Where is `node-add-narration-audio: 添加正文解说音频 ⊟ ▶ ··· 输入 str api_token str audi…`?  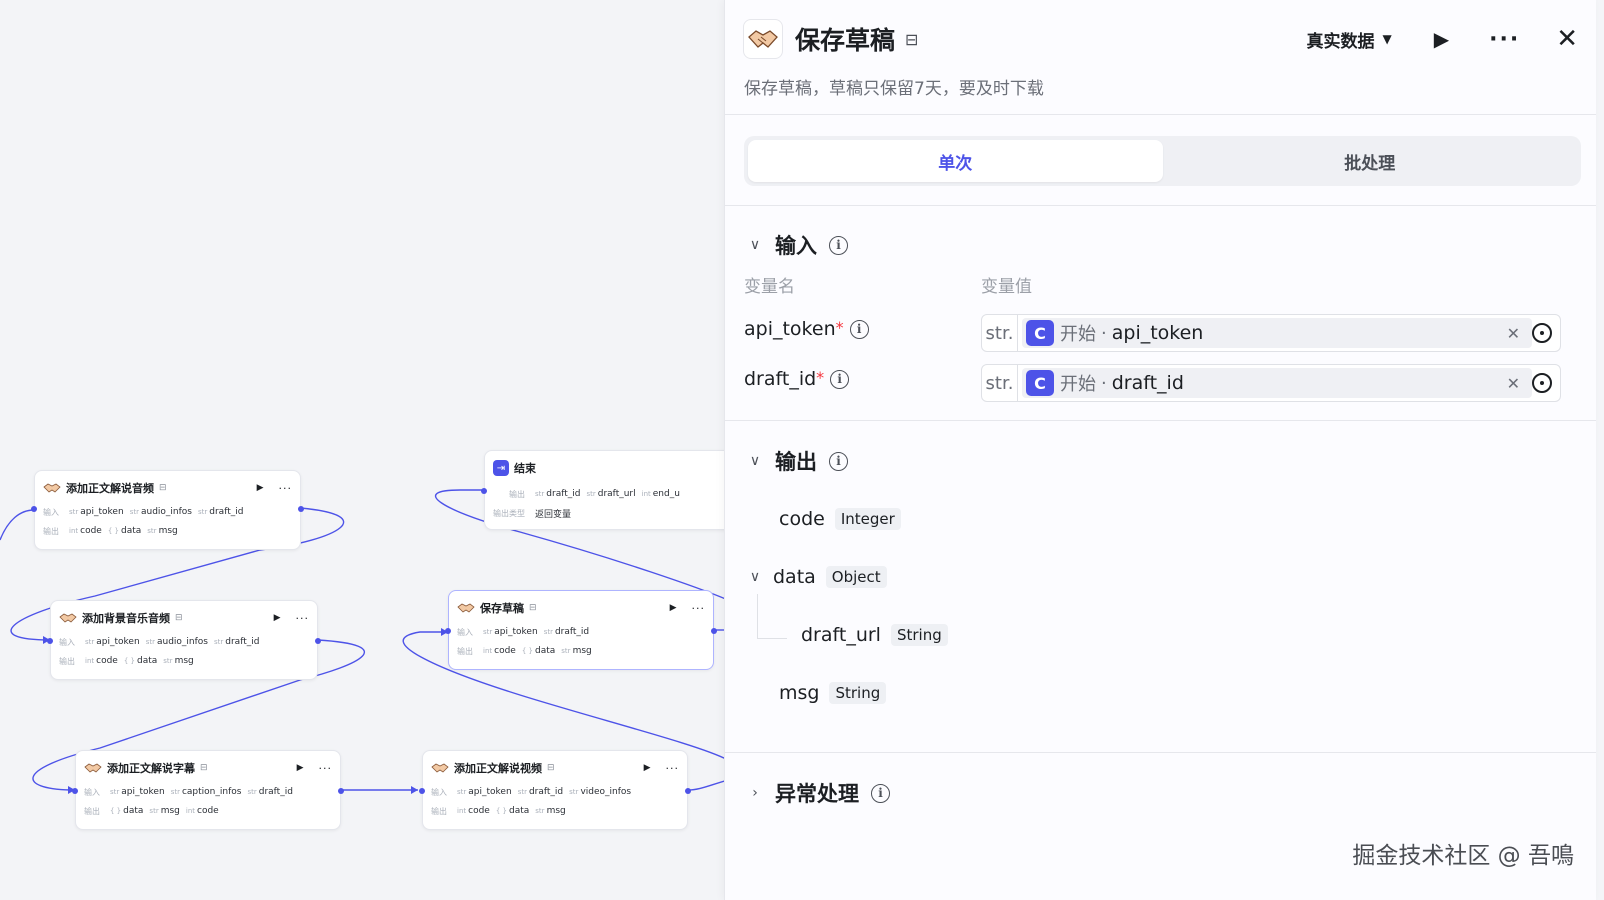 node-add-narration-audio: 添加正文解说音频 ⊟ ▶ ··· 输入 str api_token str audi… is located at coordinates (167, 510).